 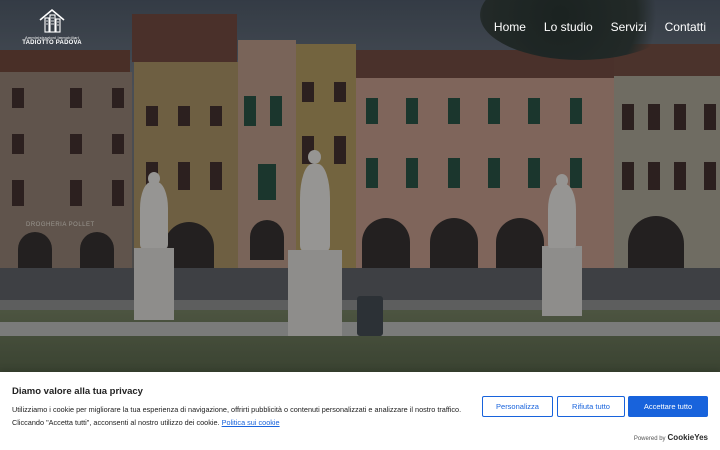 I want to click on reject-all-button: Rifiuta tutto, so click(x=591, y=406).